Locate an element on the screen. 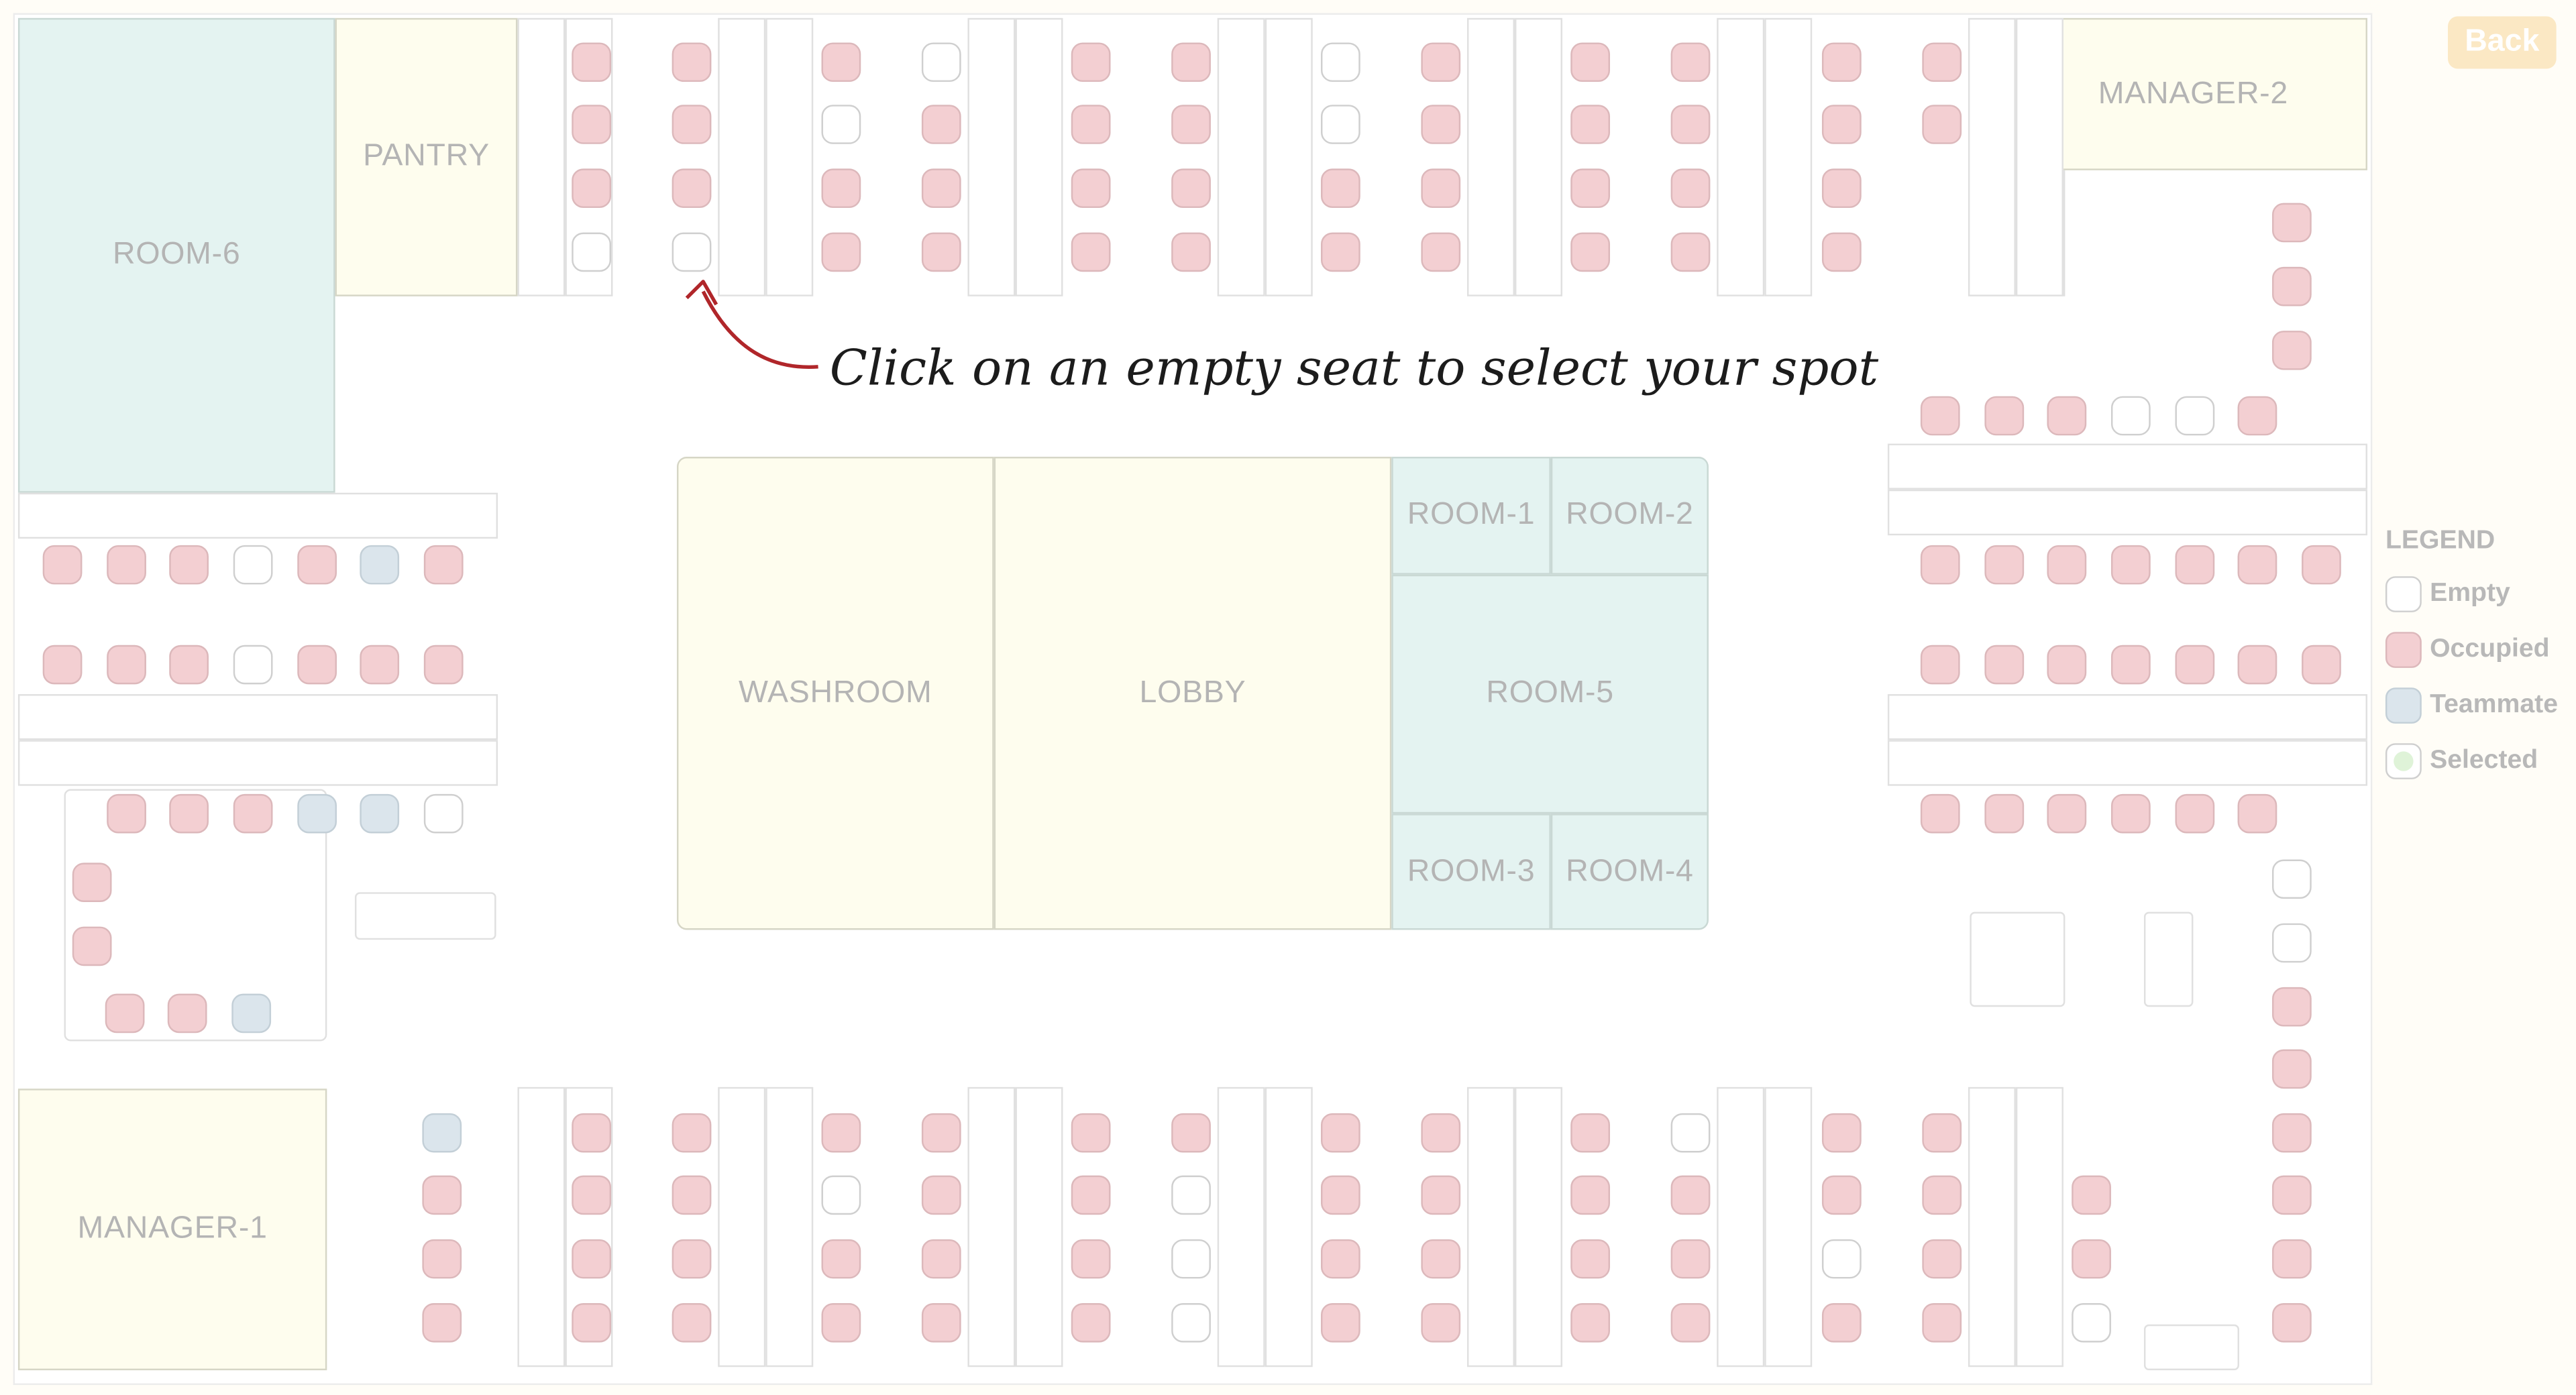 Image resolution: width=2576 pixels, height=1395 pixels. back-button: Back is located at coordinates (2502, 42).